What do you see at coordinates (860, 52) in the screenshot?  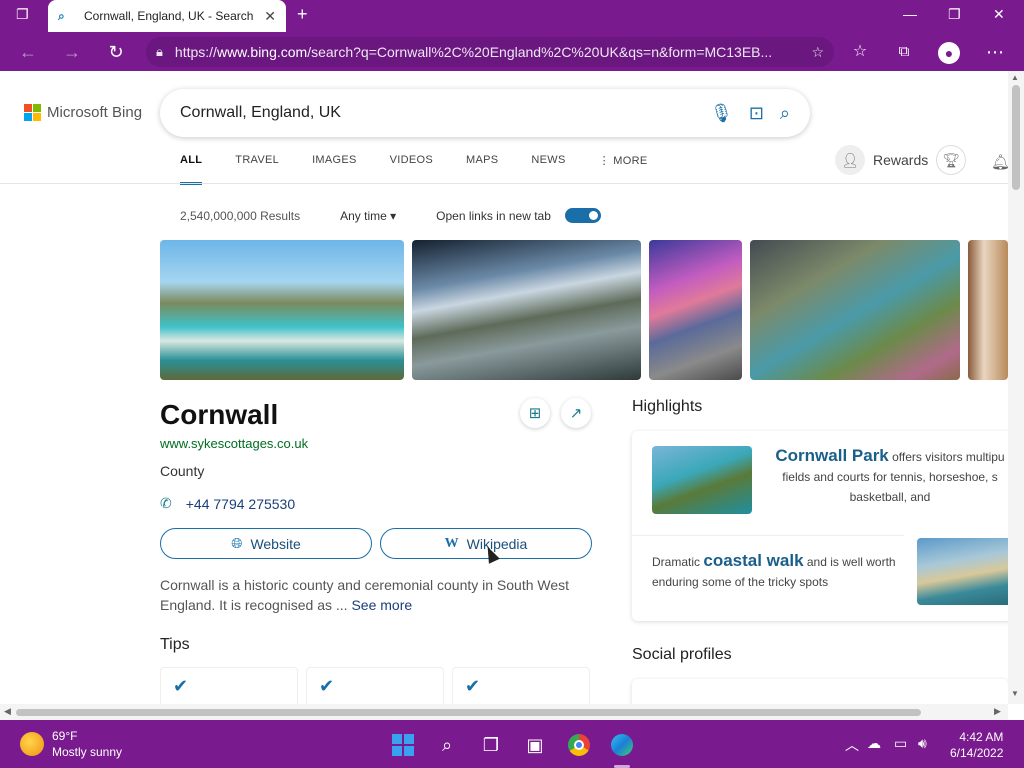 I see `favorites-icon: ☆` at bounding box center [860, 52].